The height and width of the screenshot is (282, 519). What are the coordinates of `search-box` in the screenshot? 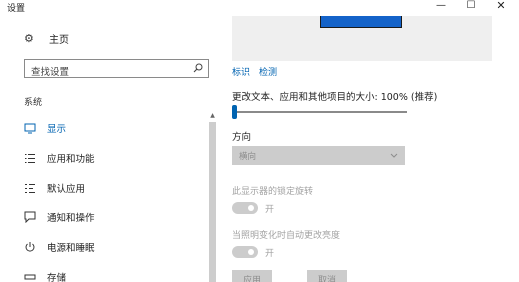 It's located at (116, 70).